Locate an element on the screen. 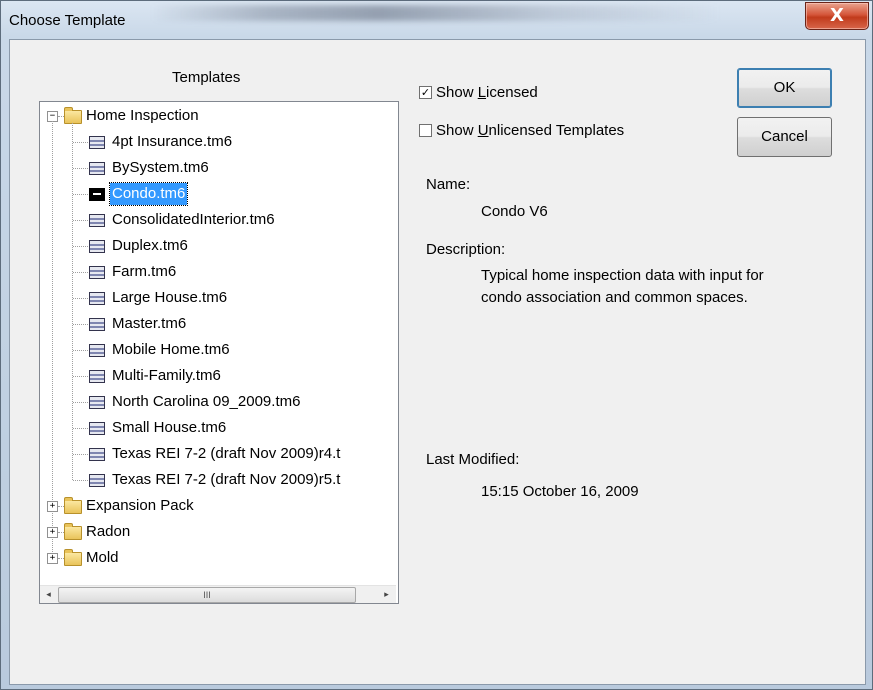  title-bar: Choose Template X is located at coordinates (436, 20).